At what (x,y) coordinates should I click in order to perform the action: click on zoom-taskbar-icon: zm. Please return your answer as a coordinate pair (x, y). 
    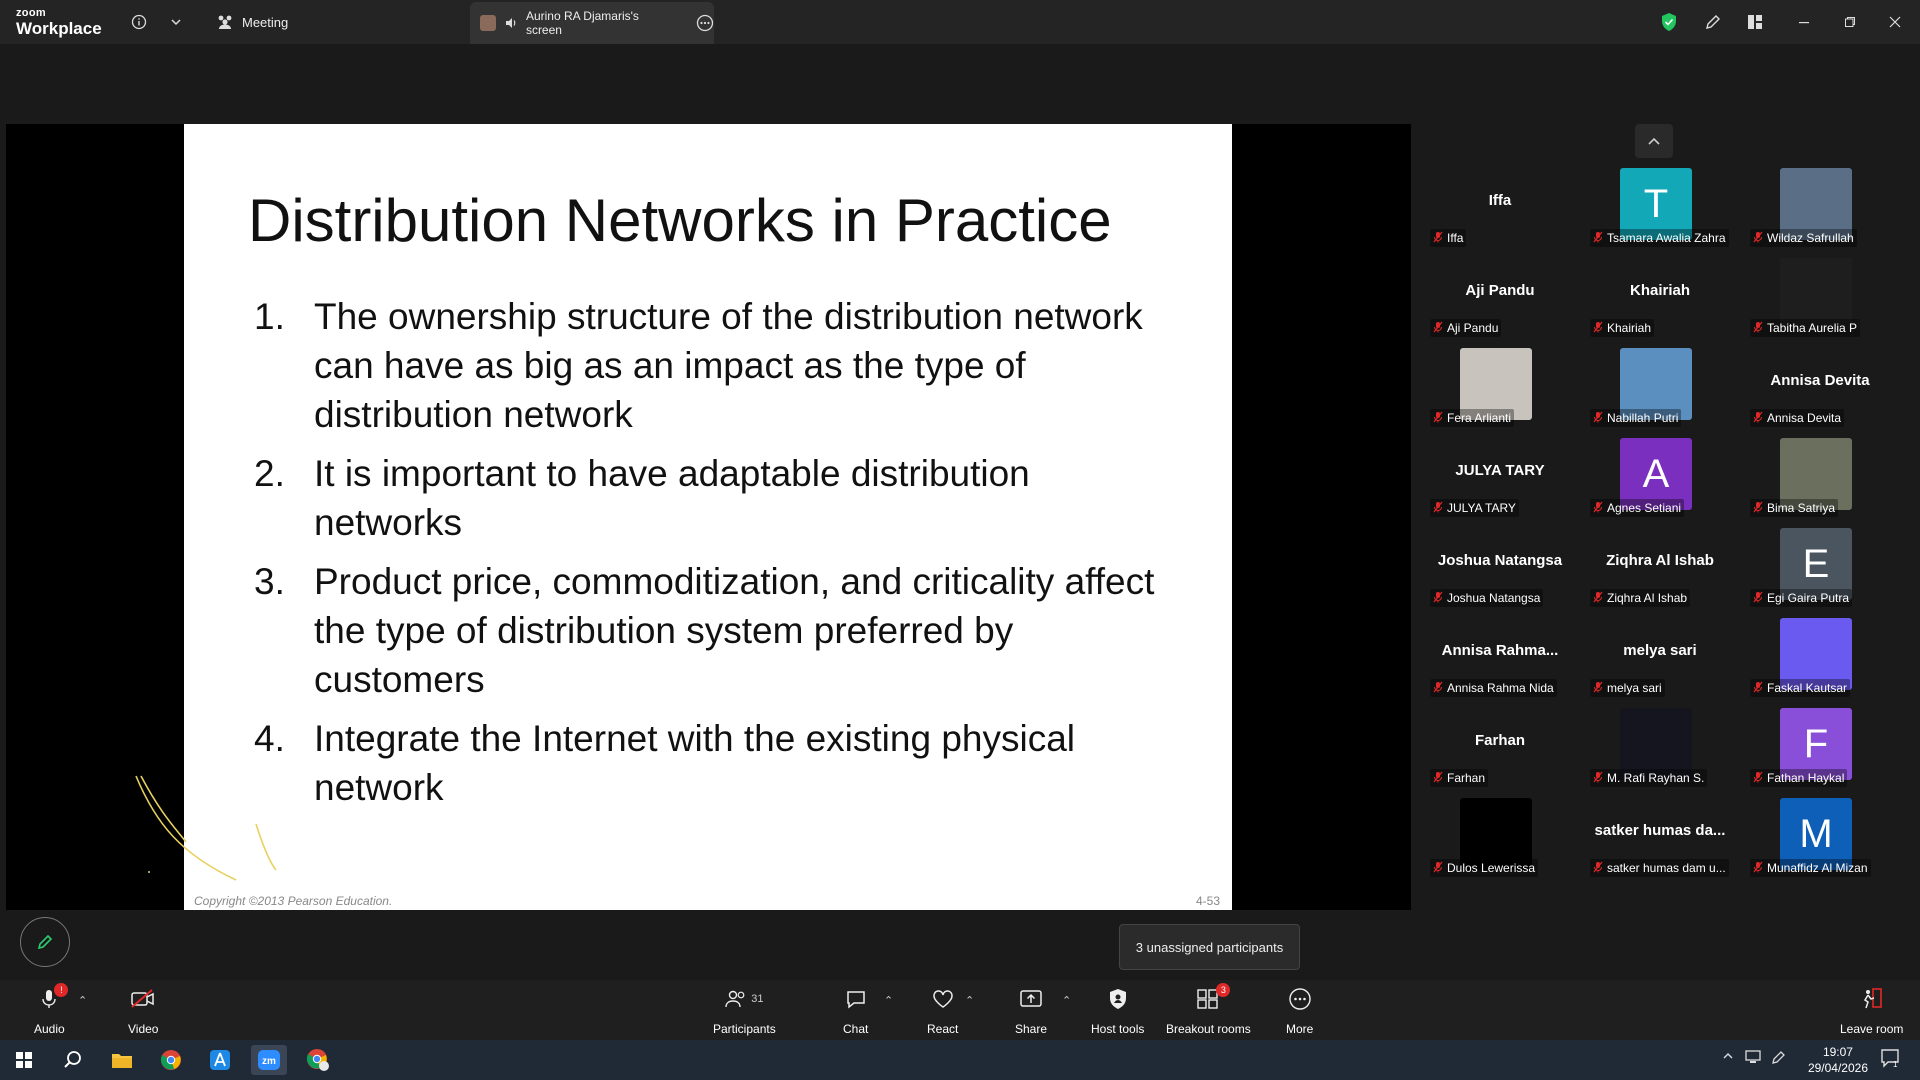
    Looking at the image, I should click on (269, 1060).